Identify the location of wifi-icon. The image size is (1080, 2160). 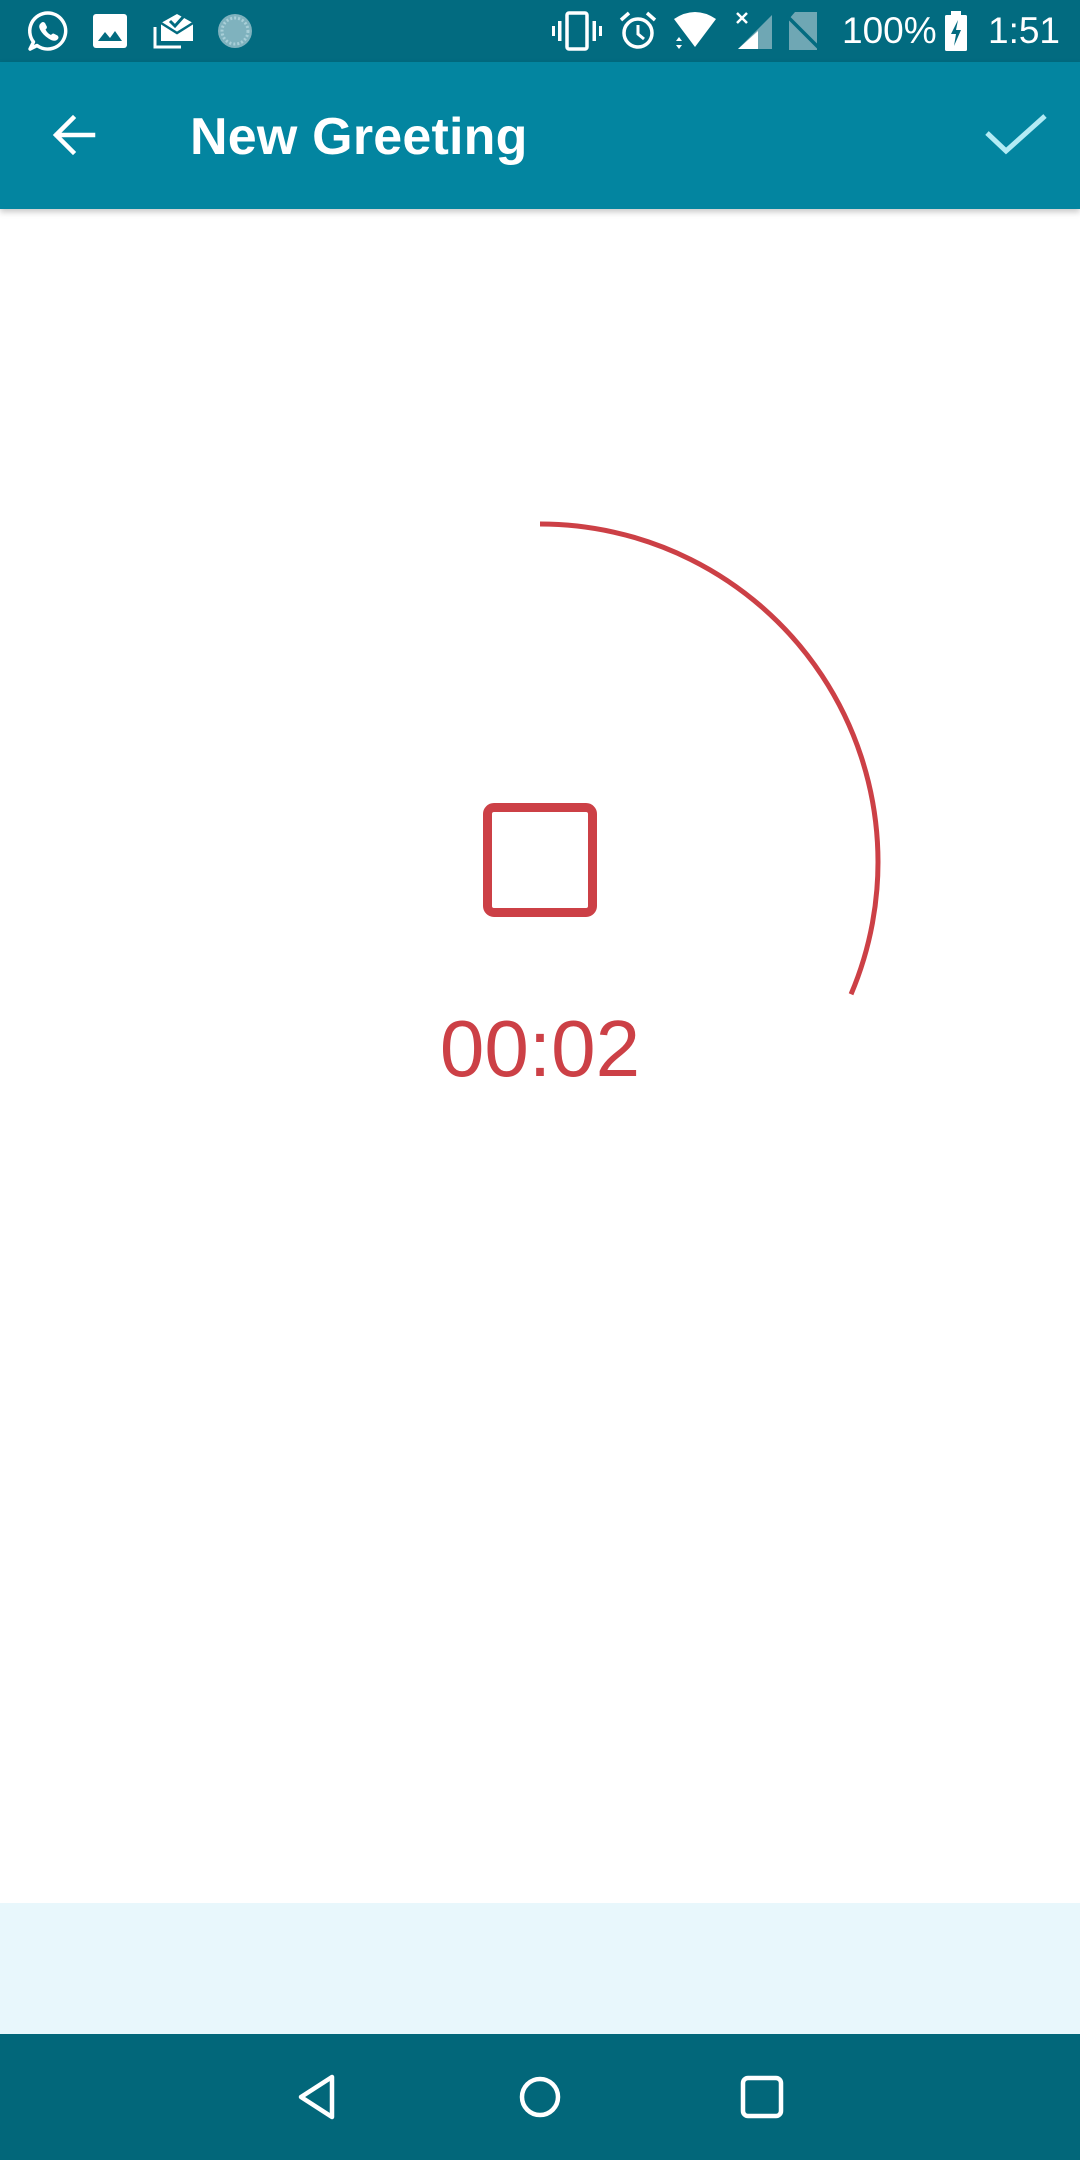
(695, 31).